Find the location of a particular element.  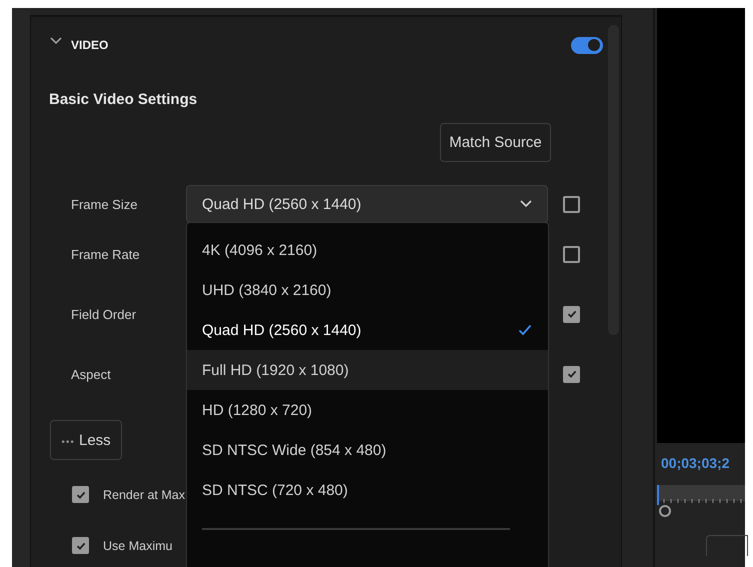

setting-label: Aspect is located at coordinates (91, 374).